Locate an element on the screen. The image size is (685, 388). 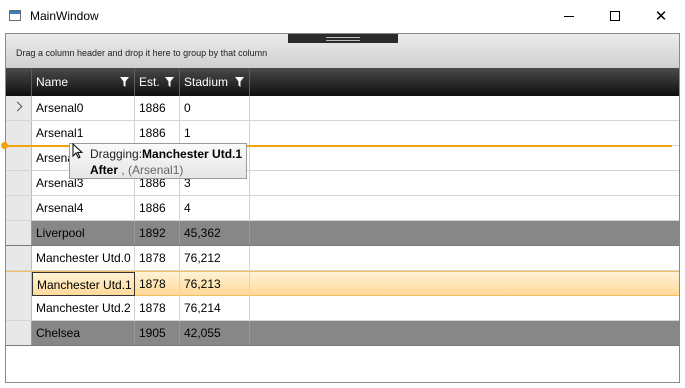
cell-stadium: 4 is located at coordinates (215, 208).